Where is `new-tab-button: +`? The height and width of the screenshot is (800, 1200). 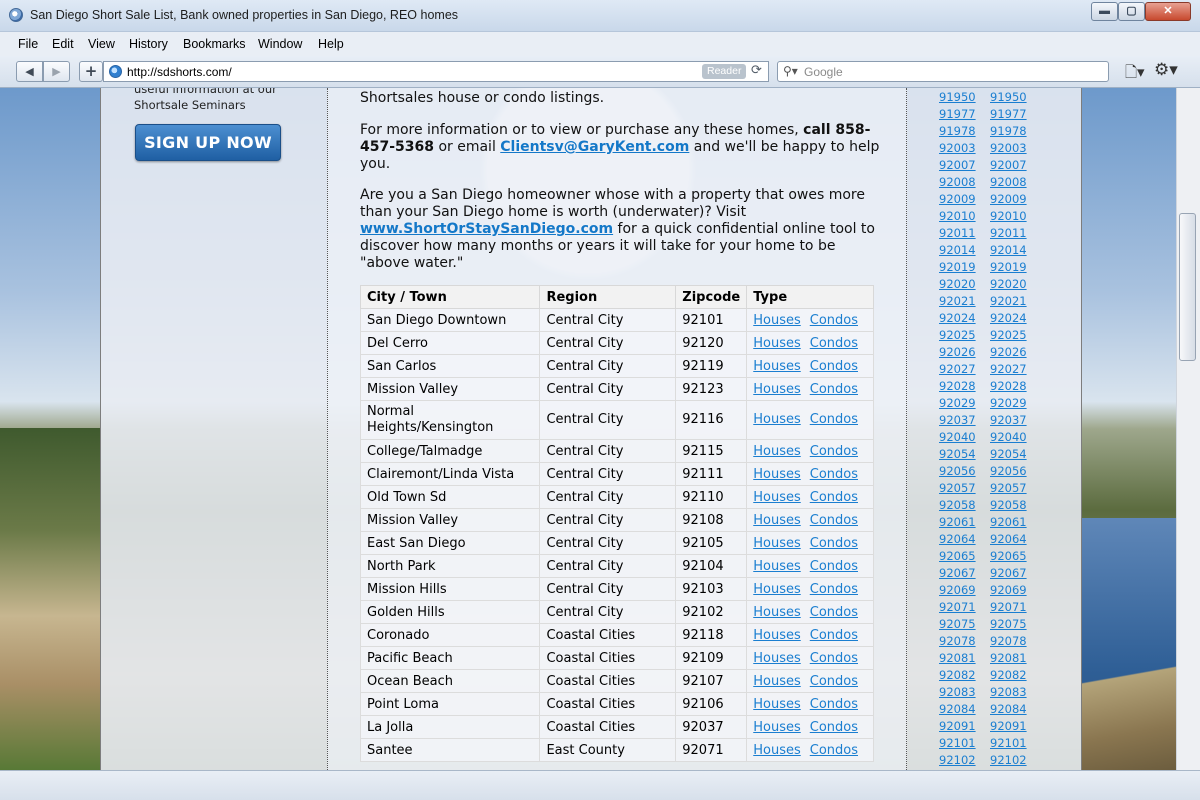
new-tab-button: + is located at coordinates (91, 71).